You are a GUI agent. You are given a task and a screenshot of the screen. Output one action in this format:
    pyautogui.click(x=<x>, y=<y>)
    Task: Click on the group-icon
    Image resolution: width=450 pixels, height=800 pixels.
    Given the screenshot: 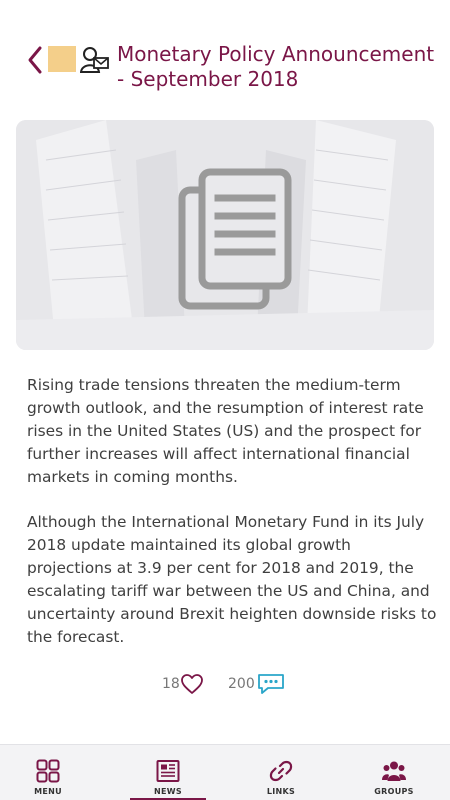 What is the action you would take?
    pyautogui.click(x=394, y=771)
    